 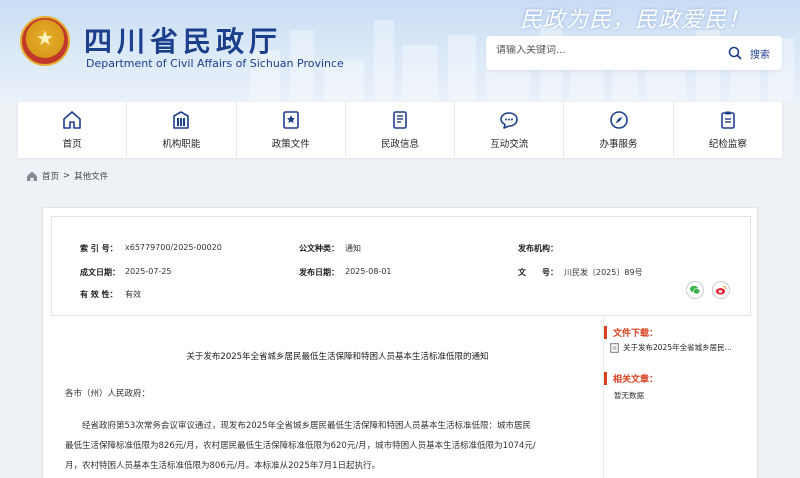 I want to click on compass-icon, so click(x=618, y=120).